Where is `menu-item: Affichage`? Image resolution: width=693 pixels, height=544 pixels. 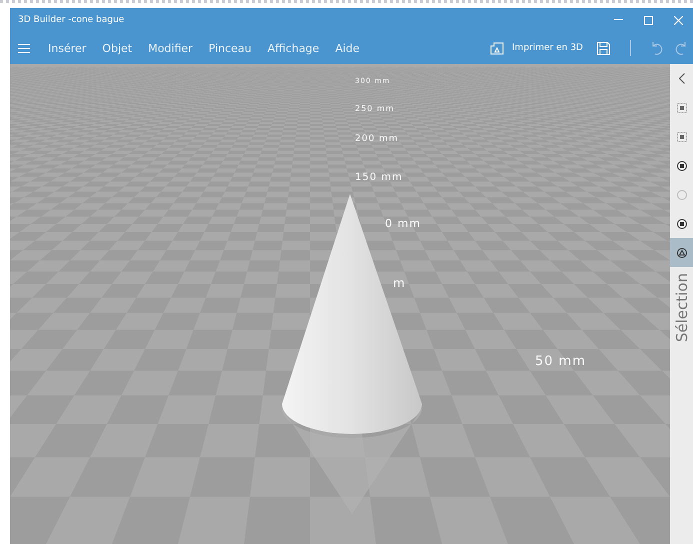 menu-item: Affichage is located at coordinates (294, 48).